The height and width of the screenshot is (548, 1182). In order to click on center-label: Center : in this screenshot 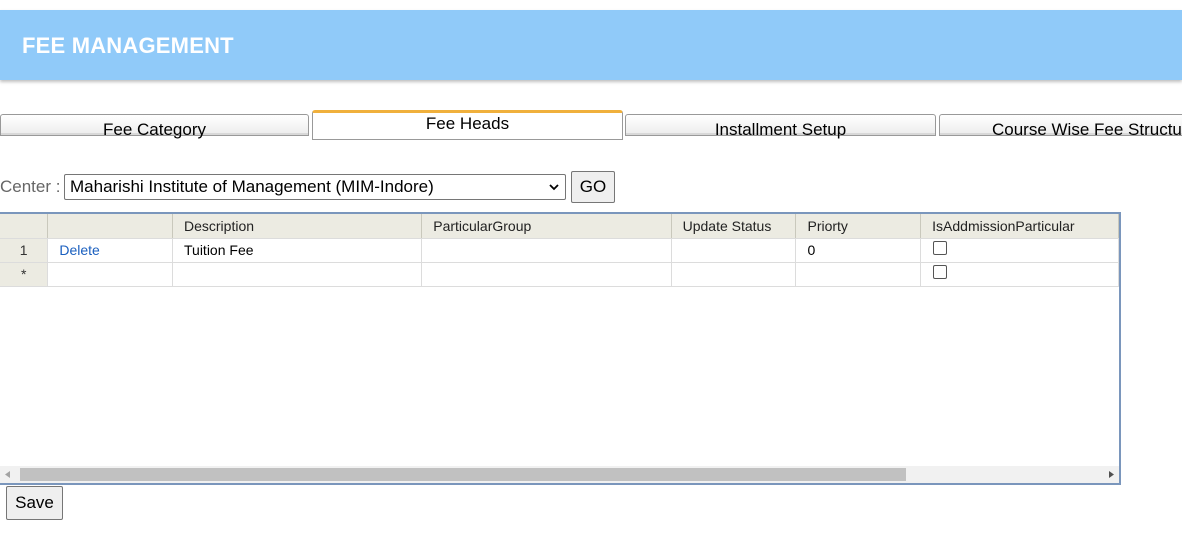, I will do `click(30, 186)`.